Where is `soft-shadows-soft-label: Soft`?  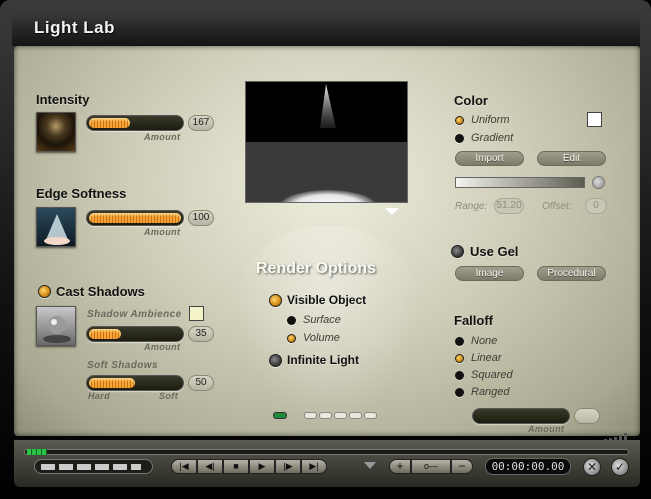
soft-shadows-soft-label: Soft is located at coordinates (169, 396).